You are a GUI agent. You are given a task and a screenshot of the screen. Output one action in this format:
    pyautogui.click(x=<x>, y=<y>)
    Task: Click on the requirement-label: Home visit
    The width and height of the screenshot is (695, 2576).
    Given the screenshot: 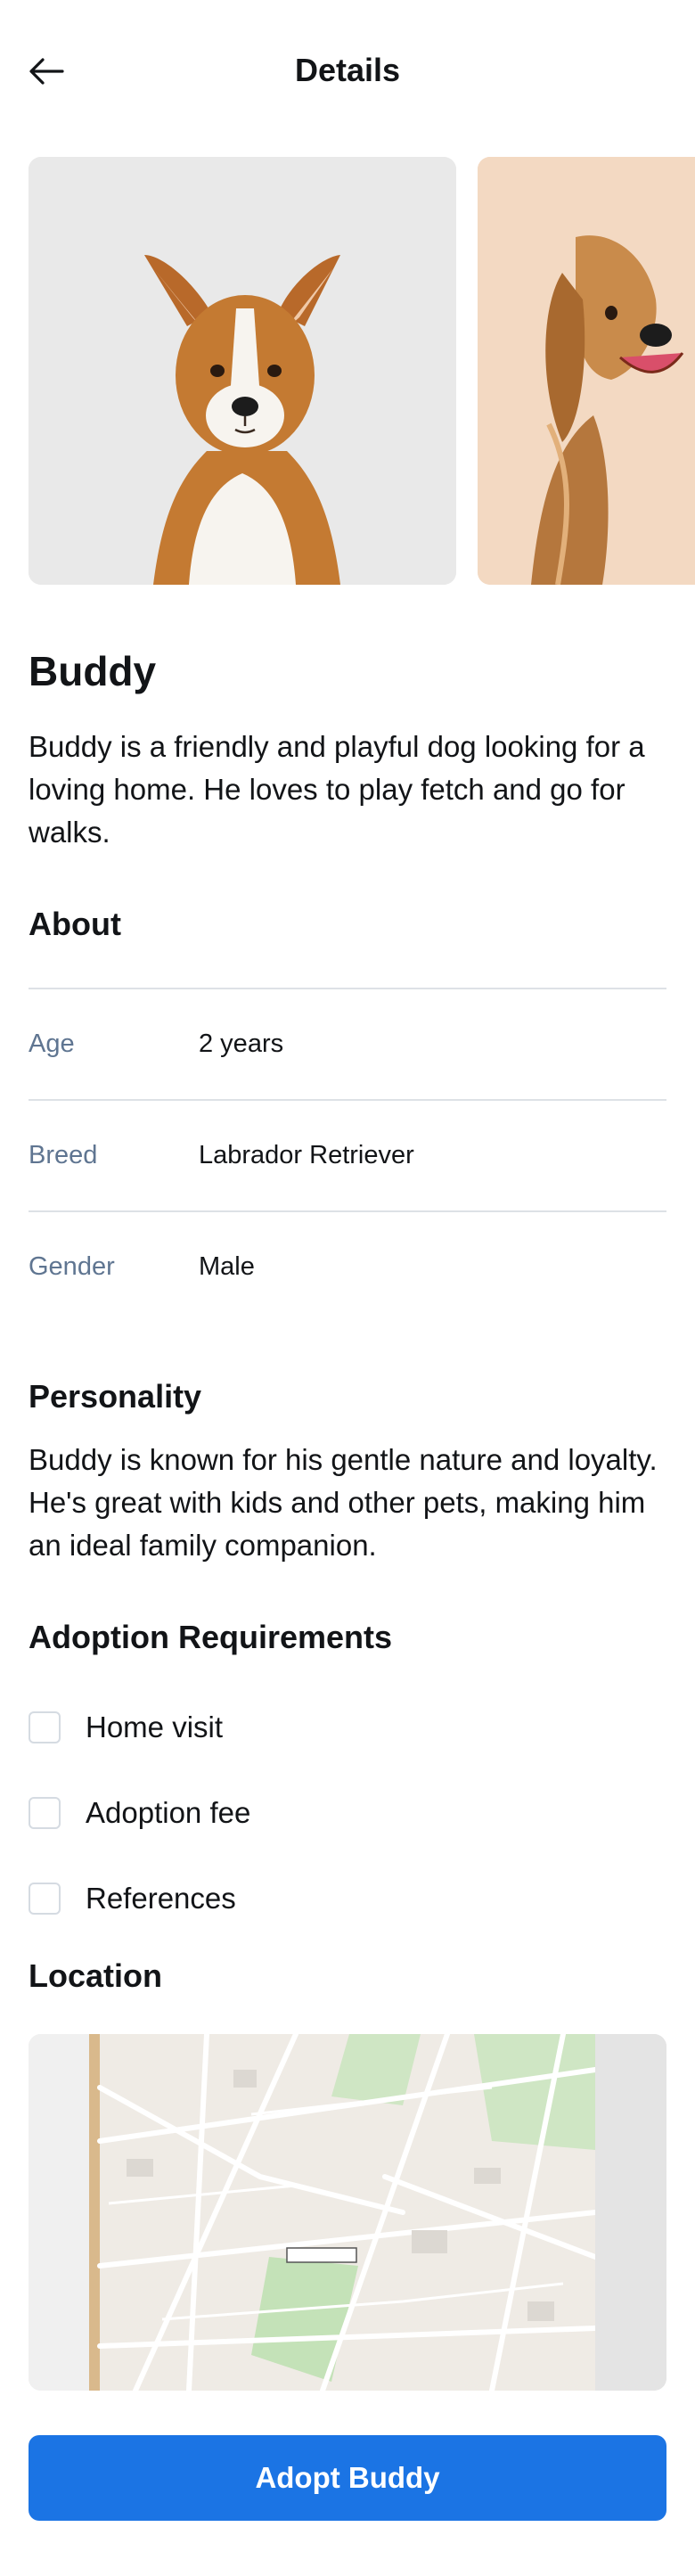 What is the action you would take?
    pyautogui.click(x=155, y=1726)
    